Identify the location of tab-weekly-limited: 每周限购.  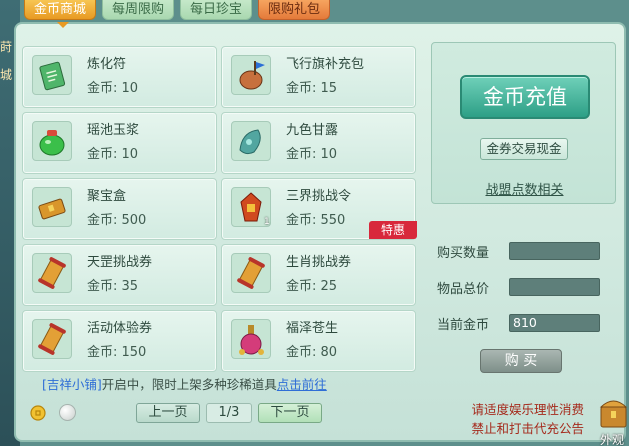
(138, 10).